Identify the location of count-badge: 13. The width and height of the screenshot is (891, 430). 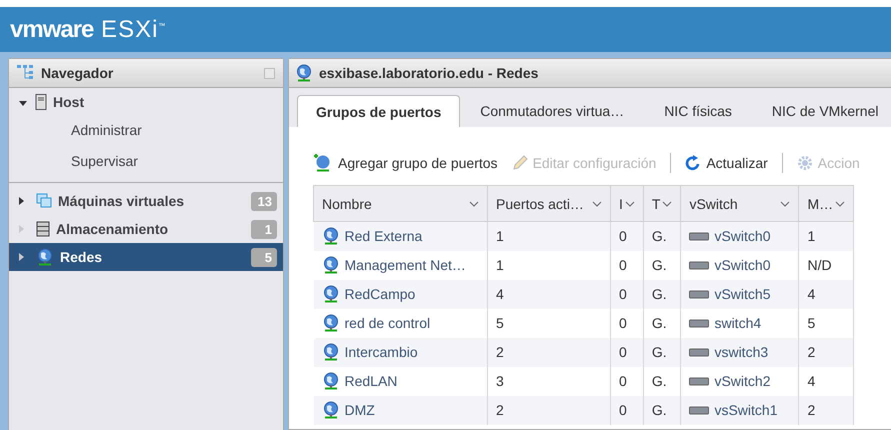
(264, 201).